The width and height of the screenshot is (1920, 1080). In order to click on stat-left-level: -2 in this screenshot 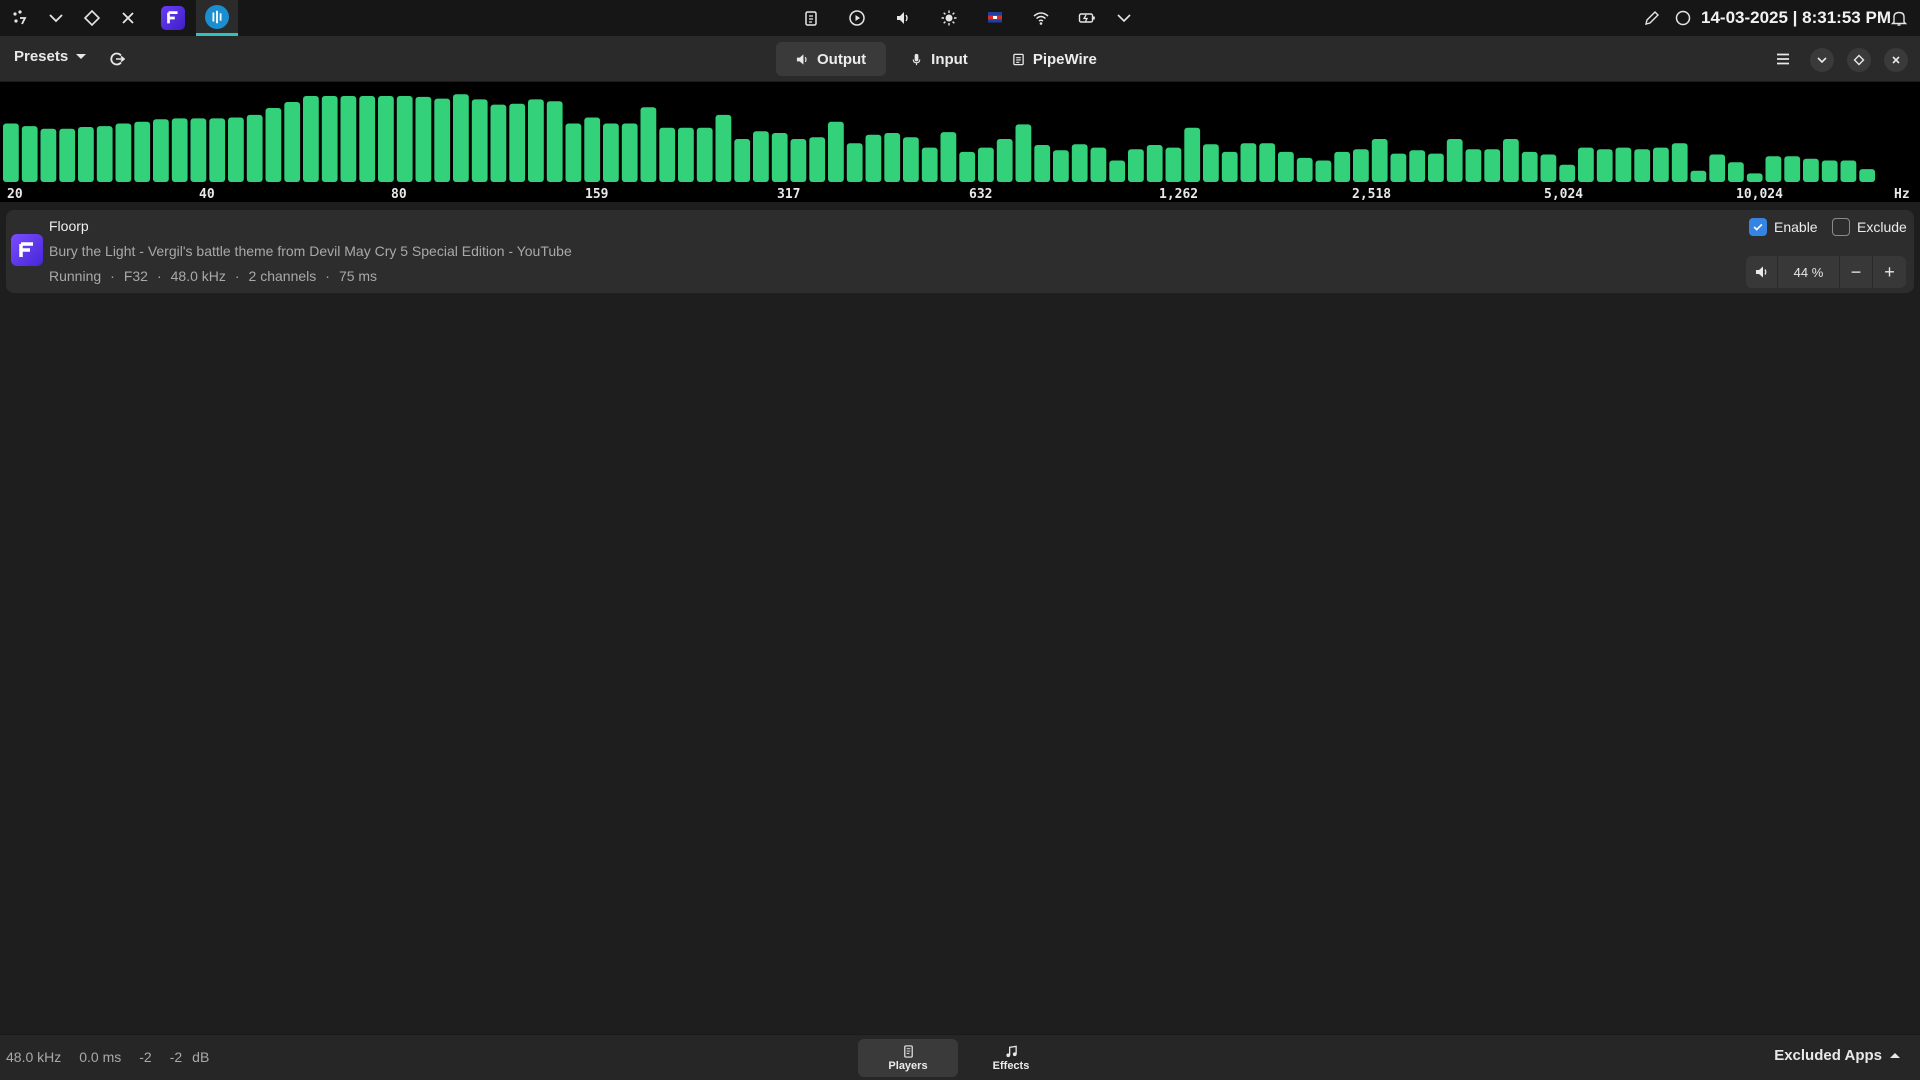, I will do `click(145, 1057)`.